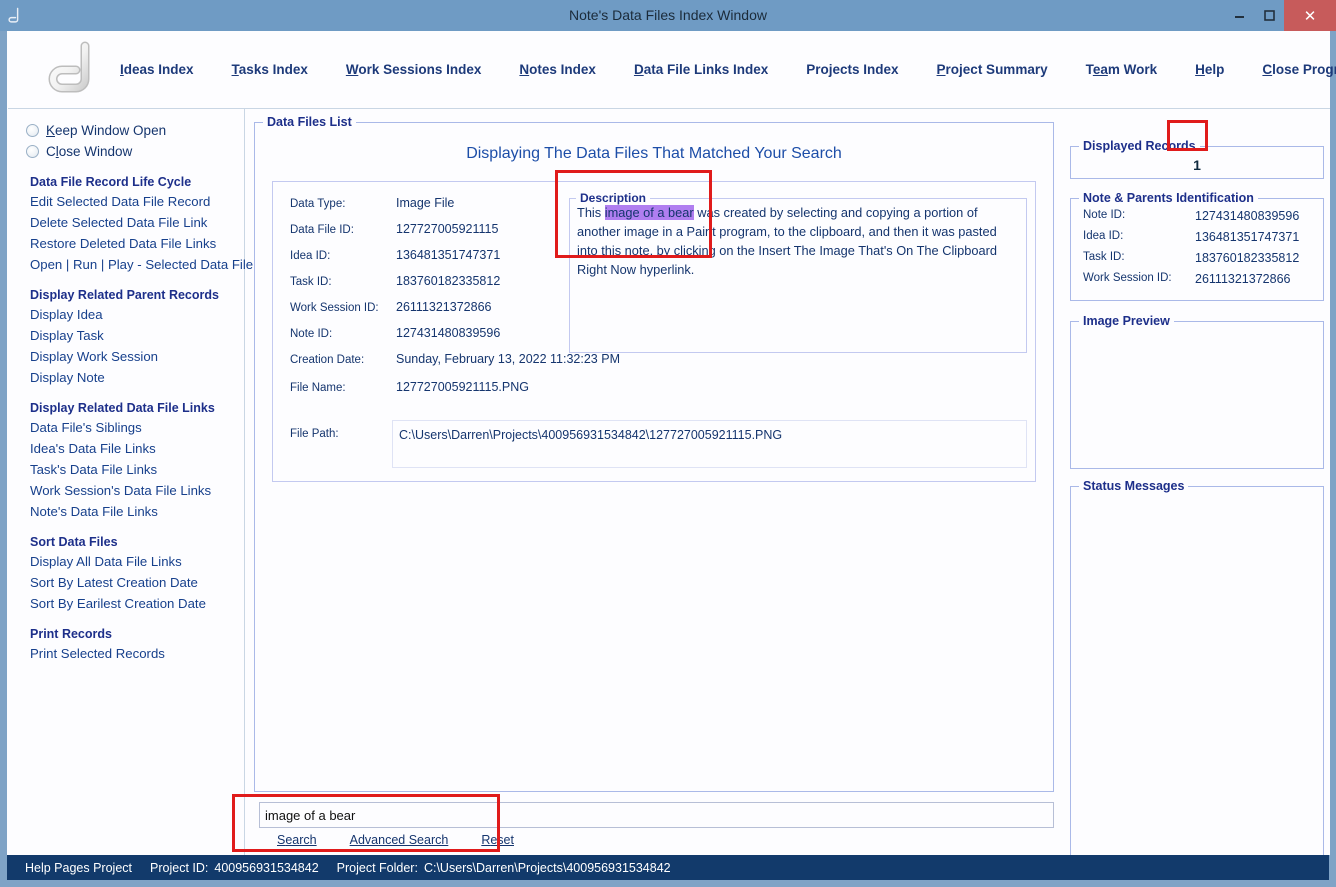  I want to click on ident-work-session-id: Work Session ID: 26111321372866, so click(1197, 282).